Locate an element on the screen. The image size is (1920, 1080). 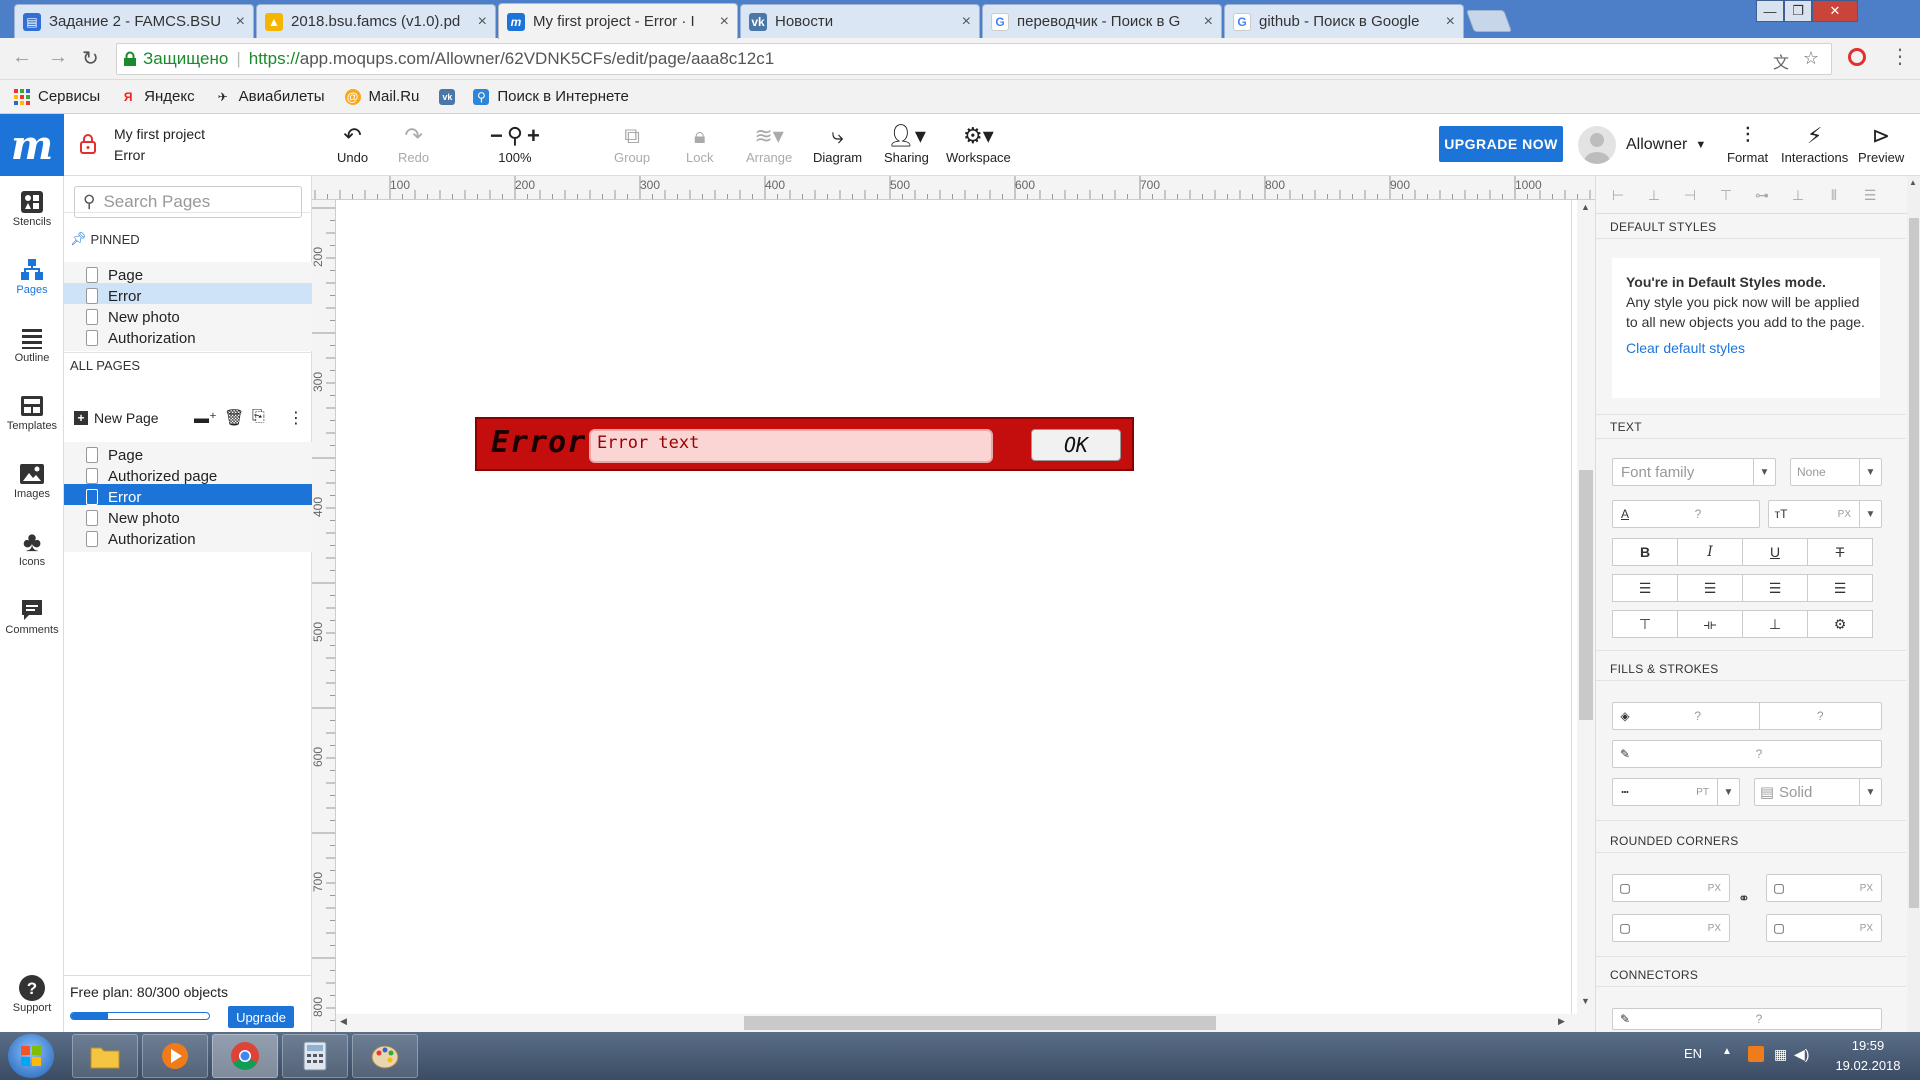
bookmark-avia: ✈ Авиабилеты is located at coordinates (270, 96).